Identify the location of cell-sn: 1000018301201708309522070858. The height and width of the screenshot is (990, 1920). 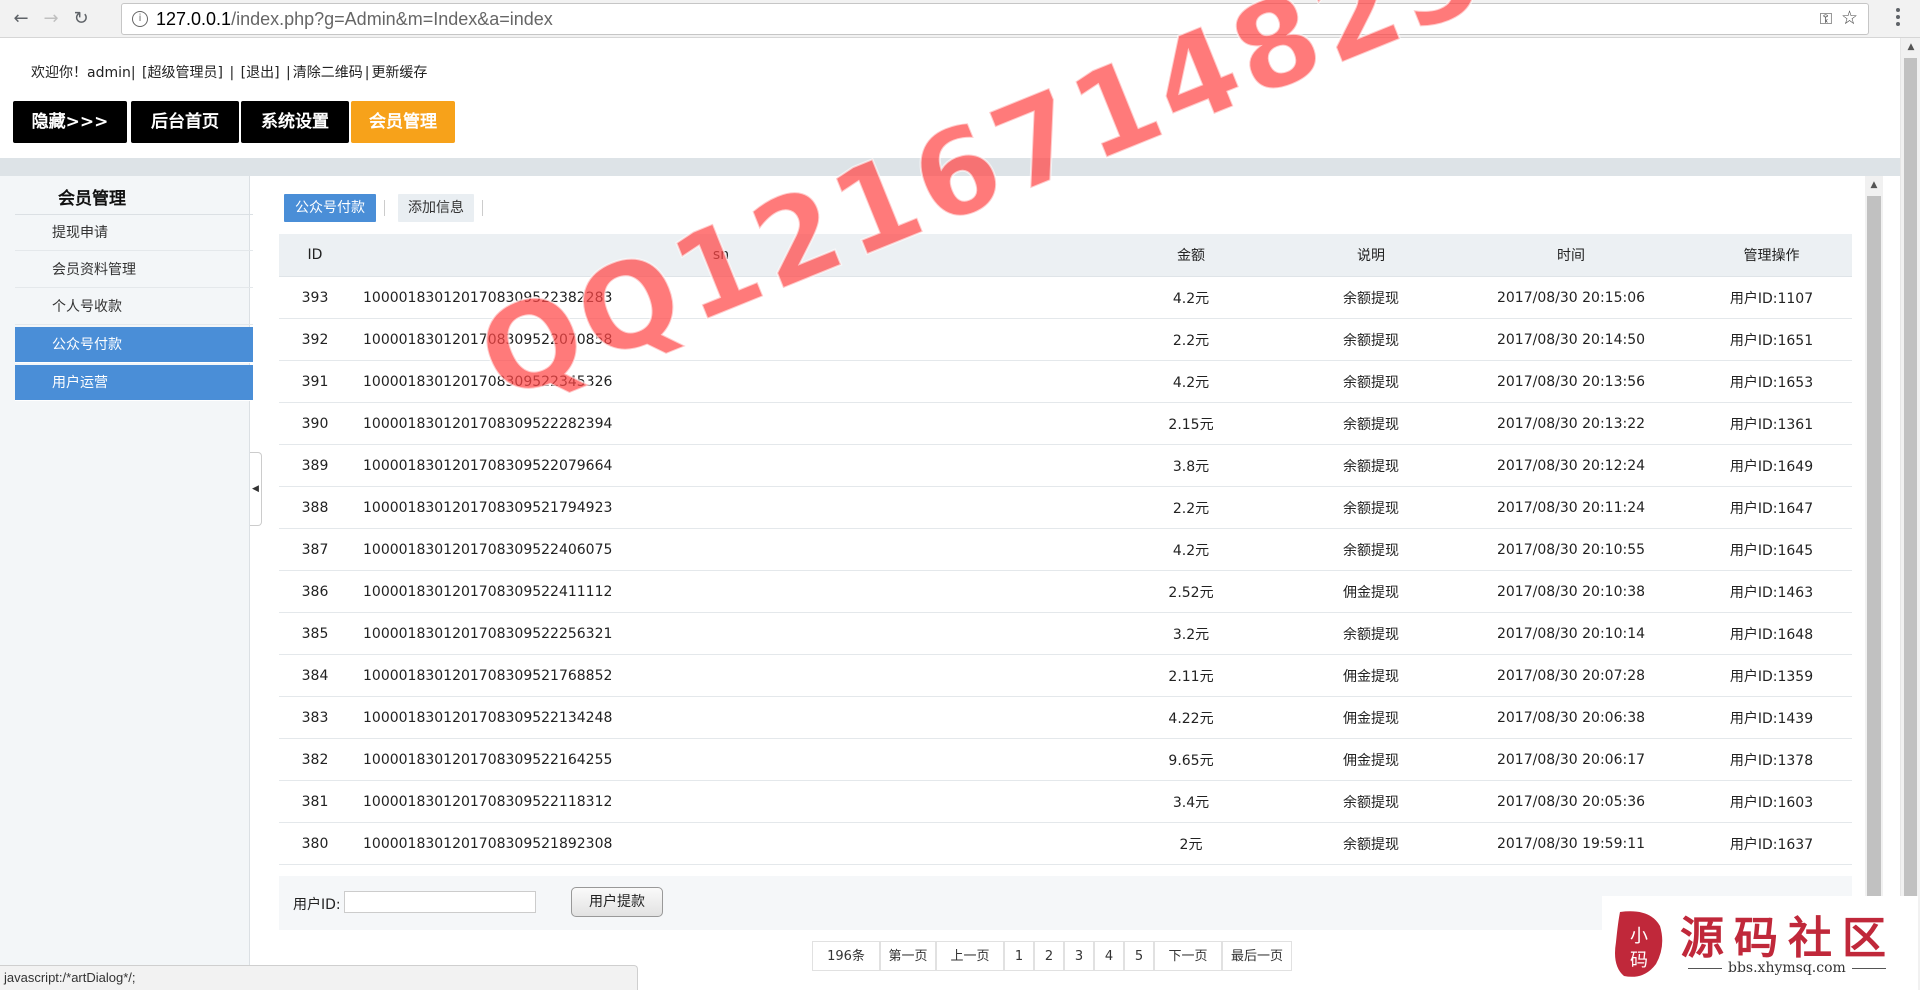
(721, 339).